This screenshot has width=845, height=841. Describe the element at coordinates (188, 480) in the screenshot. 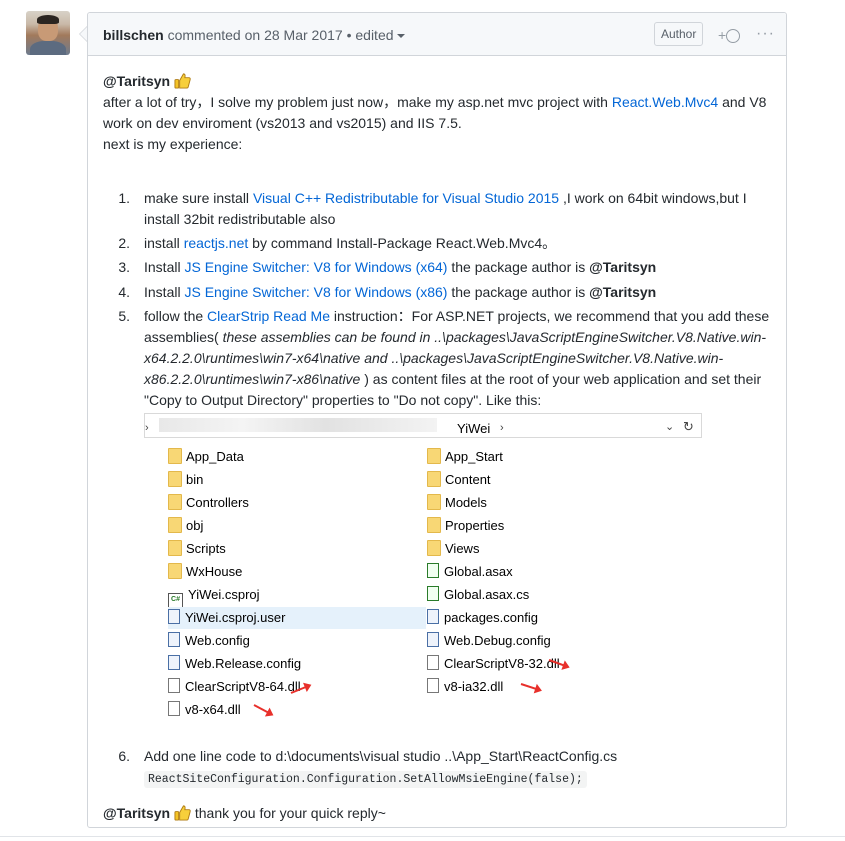

I see `file-item: bin` at that location.